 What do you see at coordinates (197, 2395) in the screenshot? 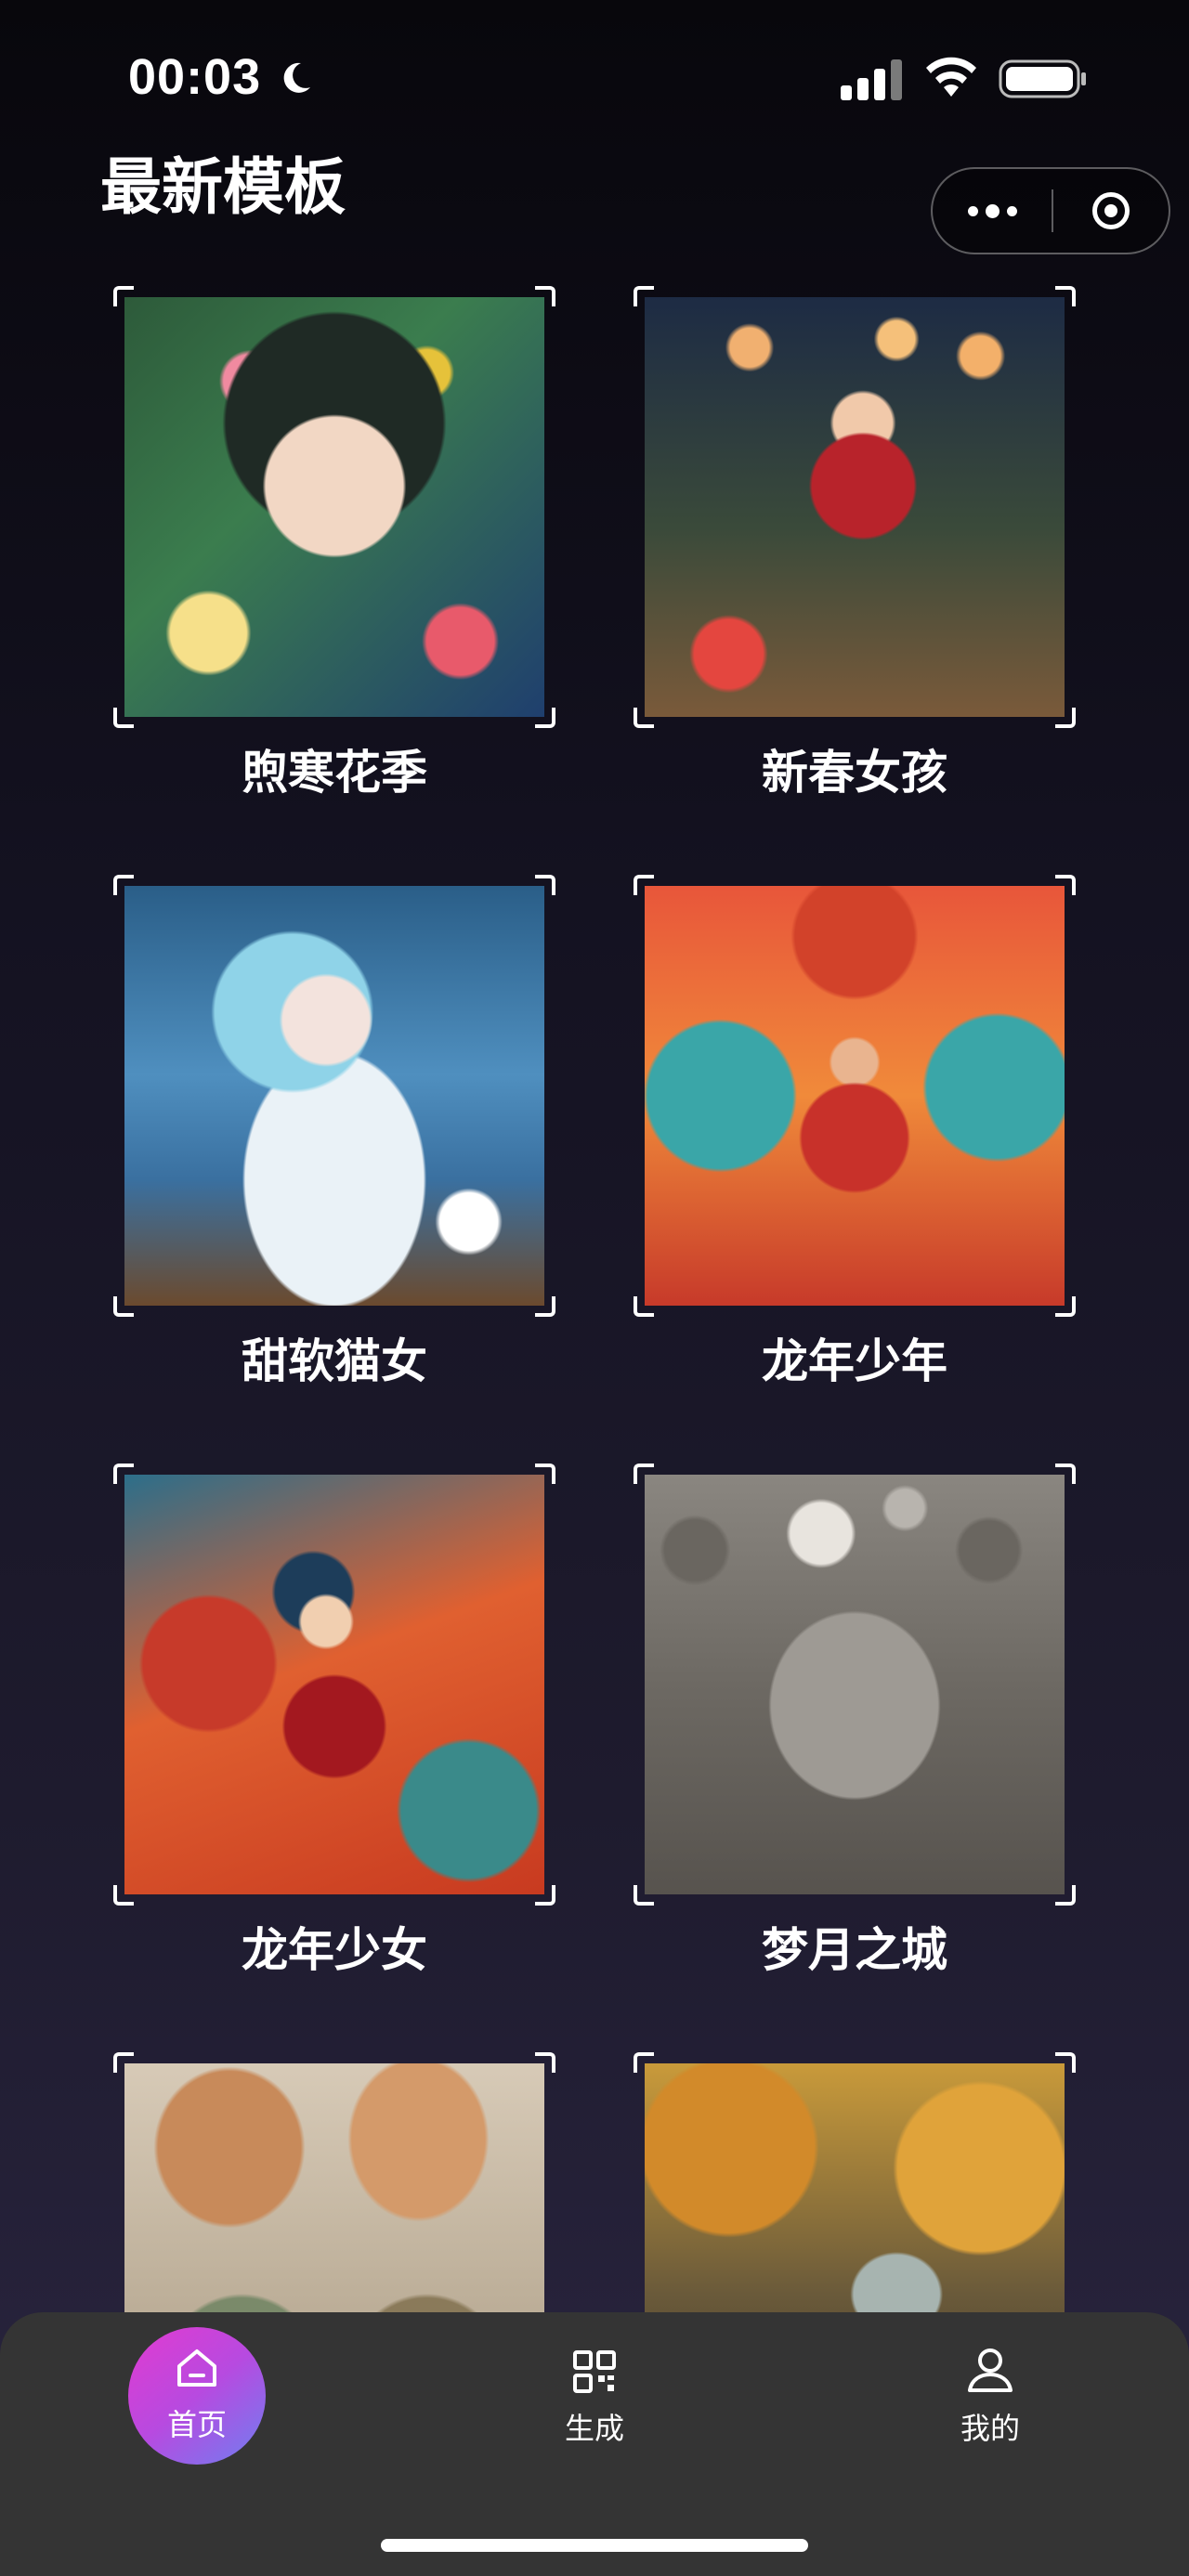
I see `tab-home: 首页` at bounding box center [197, 2395].